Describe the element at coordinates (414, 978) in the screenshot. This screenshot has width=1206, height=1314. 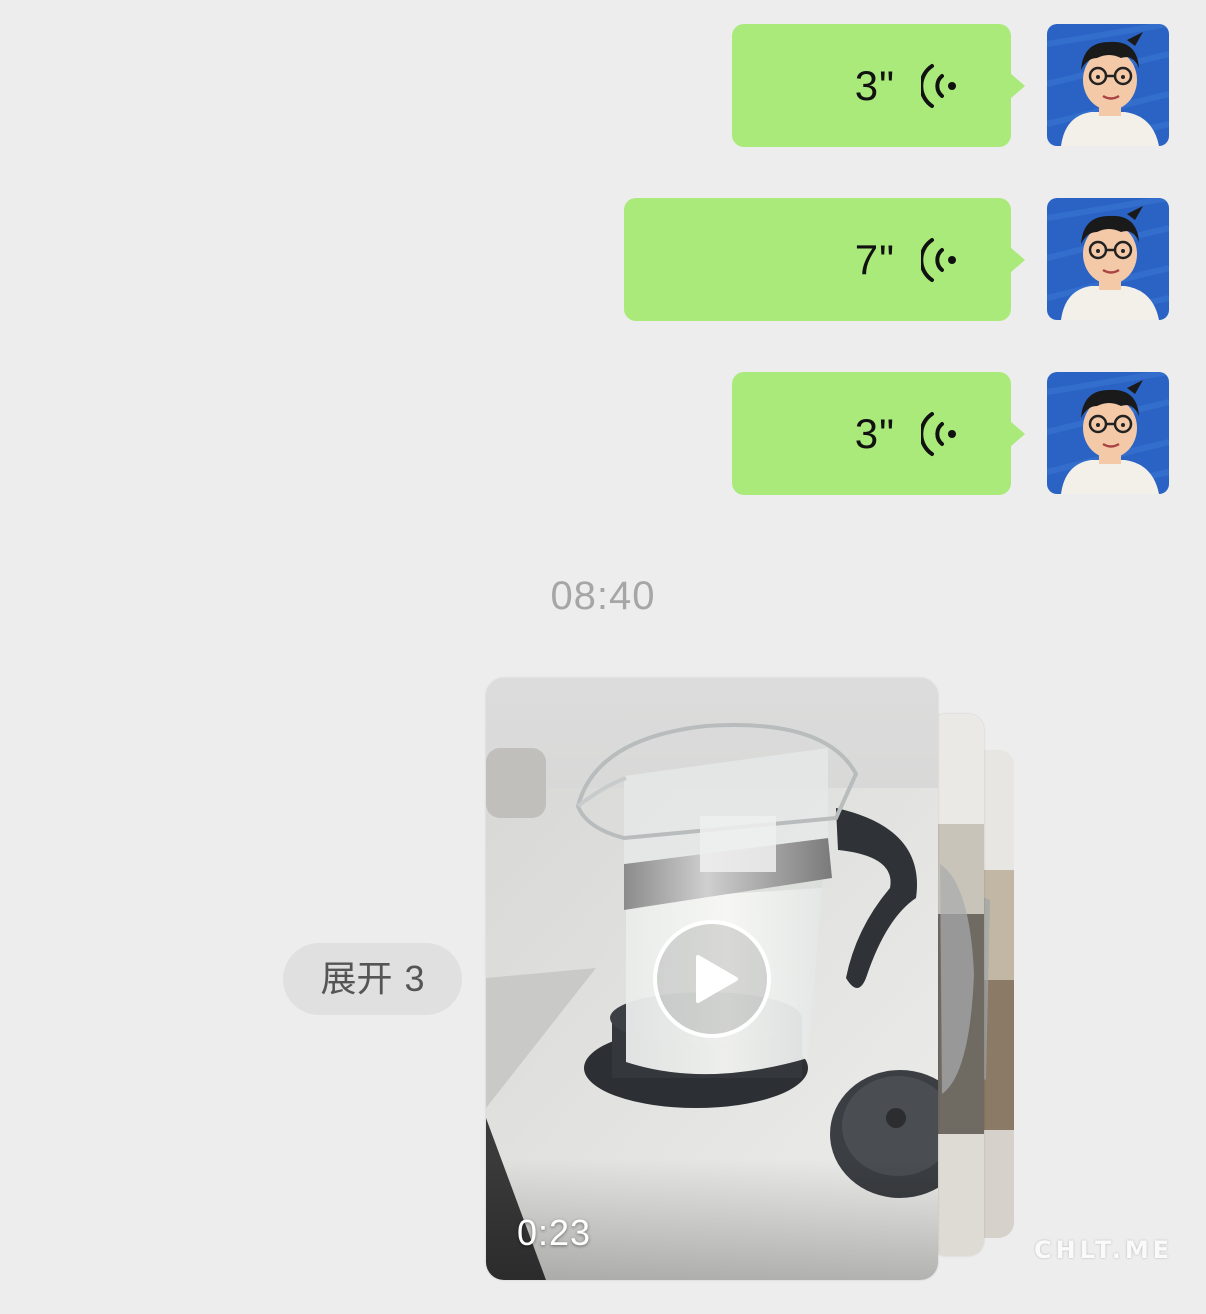
I see `expand-count: 3` at that location.